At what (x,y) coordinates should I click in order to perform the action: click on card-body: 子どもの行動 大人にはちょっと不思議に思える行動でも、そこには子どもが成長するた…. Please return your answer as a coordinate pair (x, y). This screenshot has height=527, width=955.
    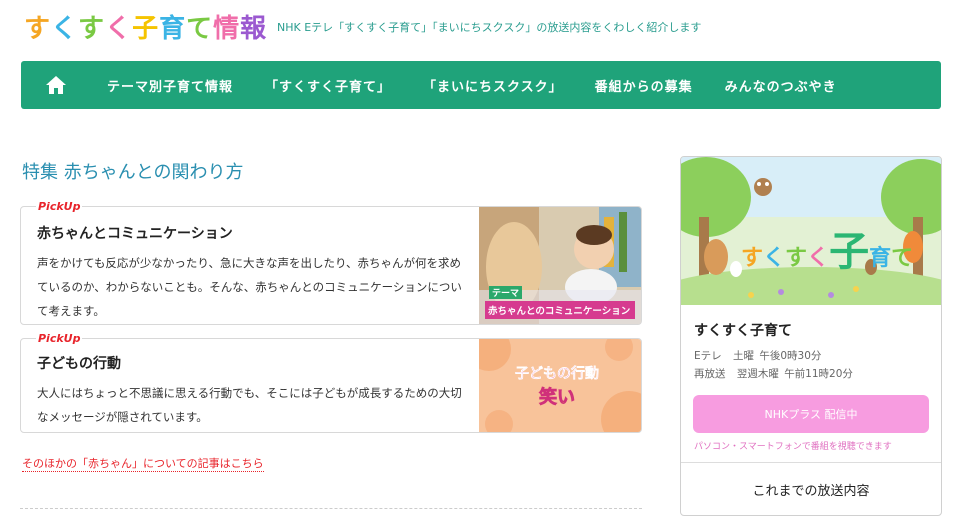
    Looking at the image, I should click on (252, 391).